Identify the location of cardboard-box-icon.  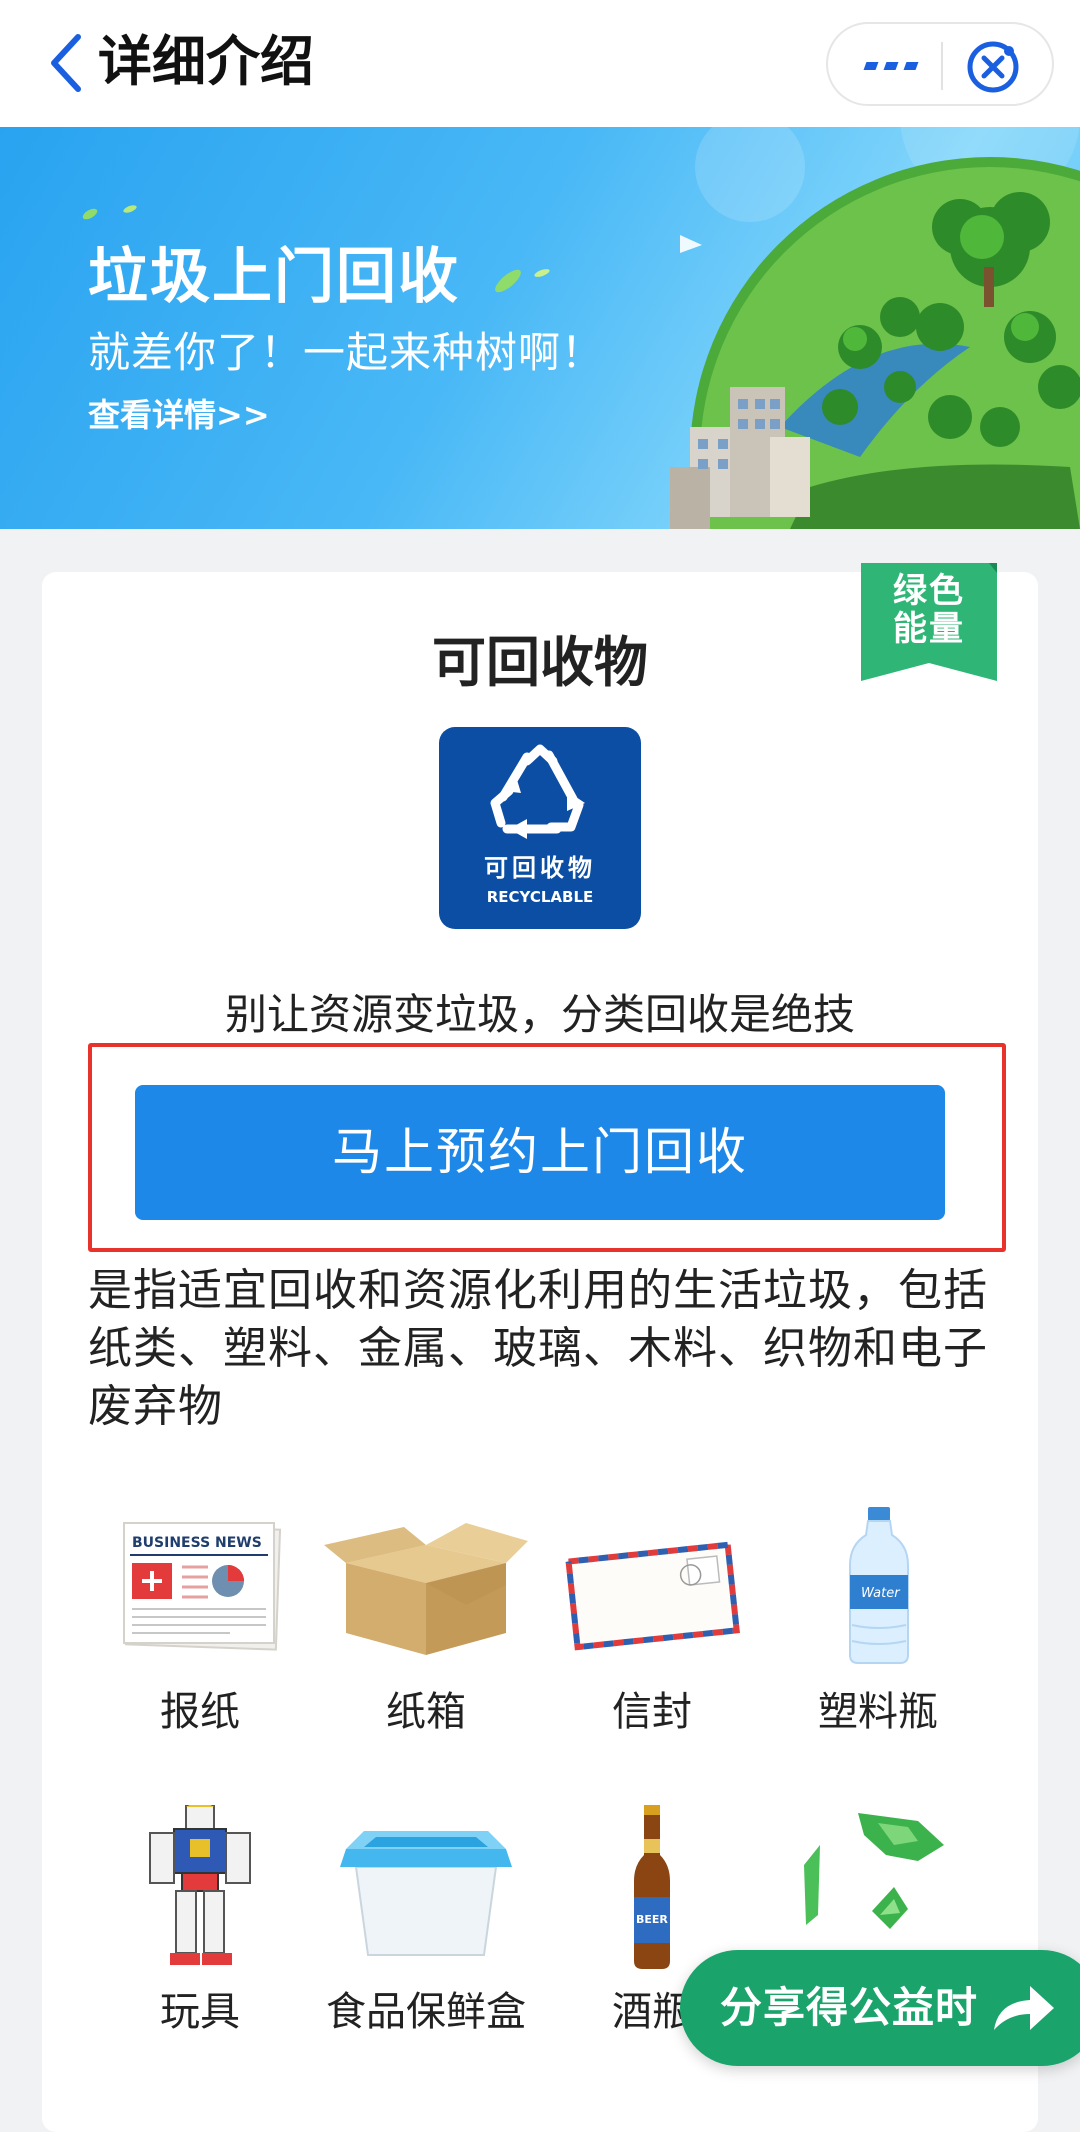
(426, 1589).